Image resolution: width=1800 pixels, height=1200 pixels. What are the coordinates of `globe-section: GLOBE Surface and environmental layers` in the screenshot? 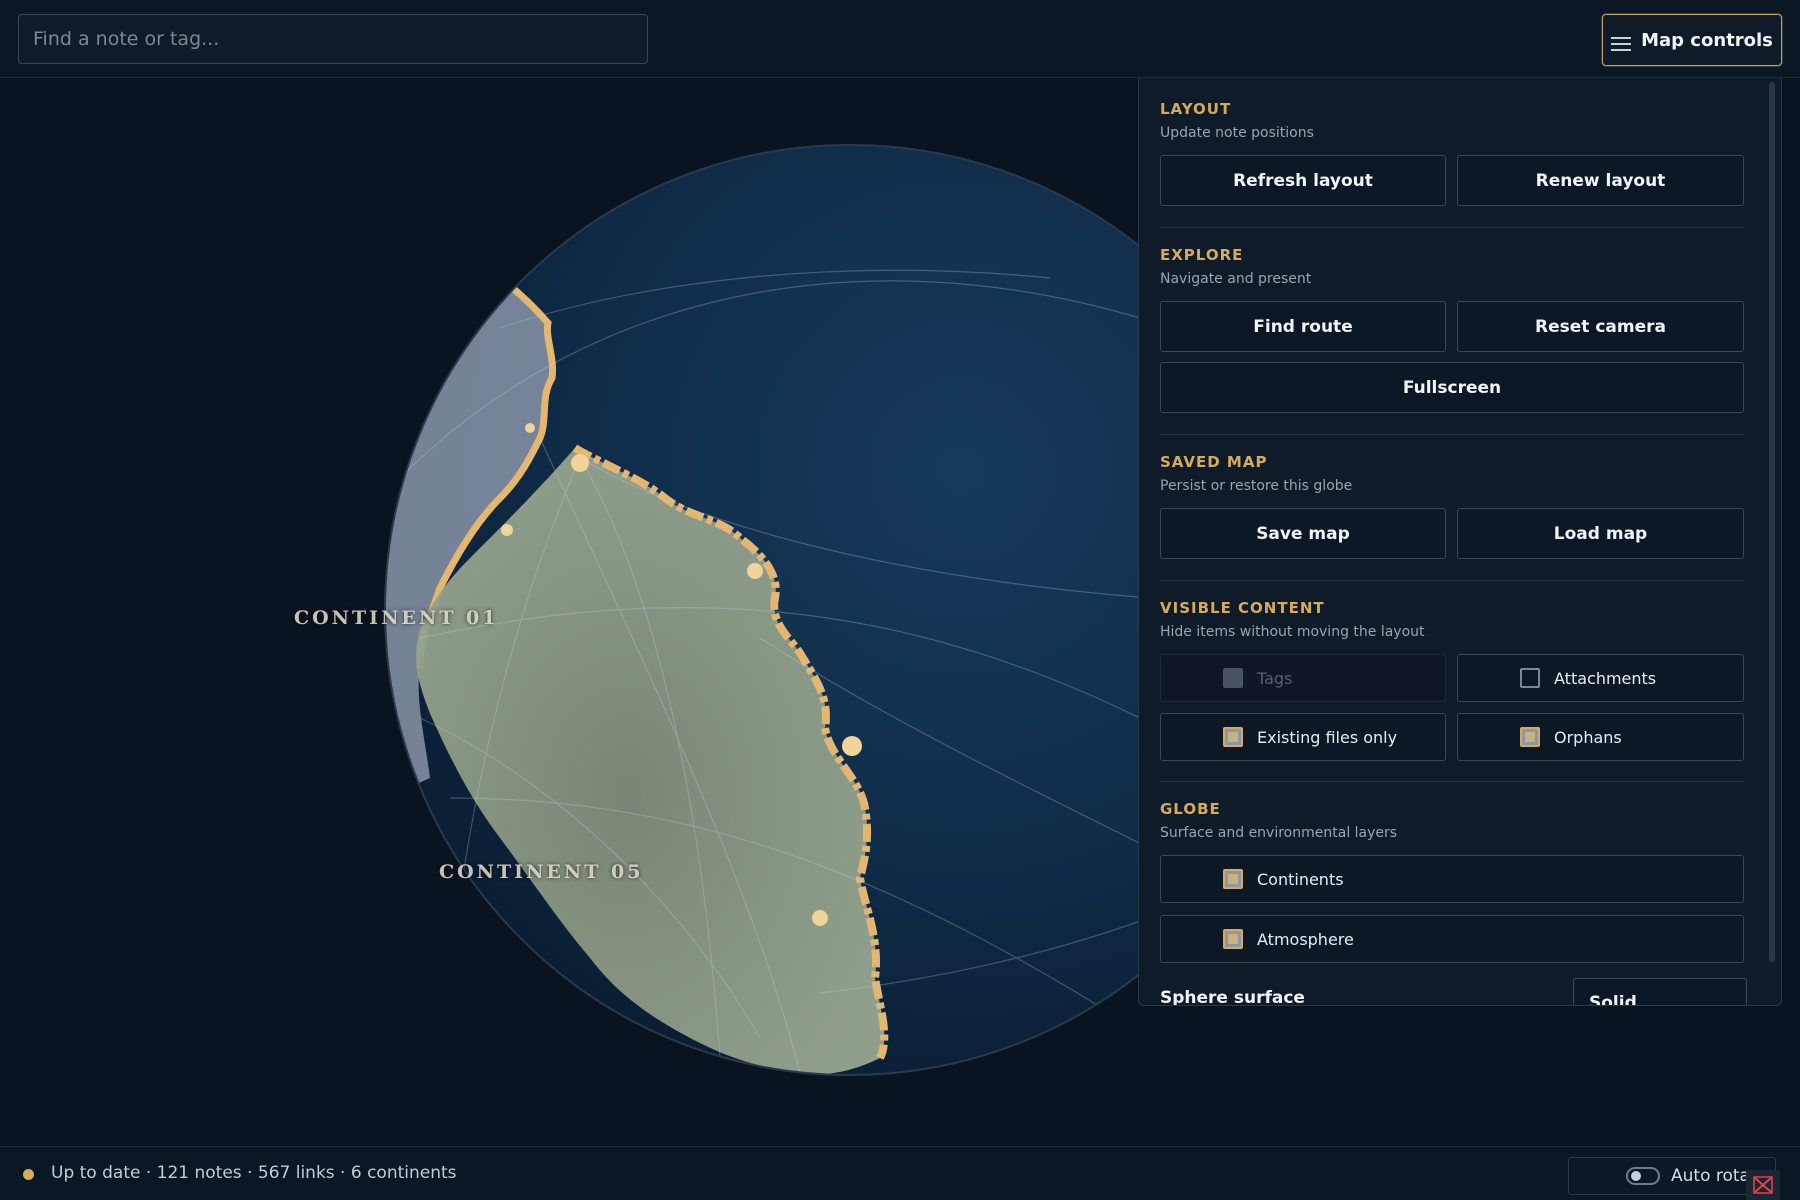 It's located at (1452, 820).